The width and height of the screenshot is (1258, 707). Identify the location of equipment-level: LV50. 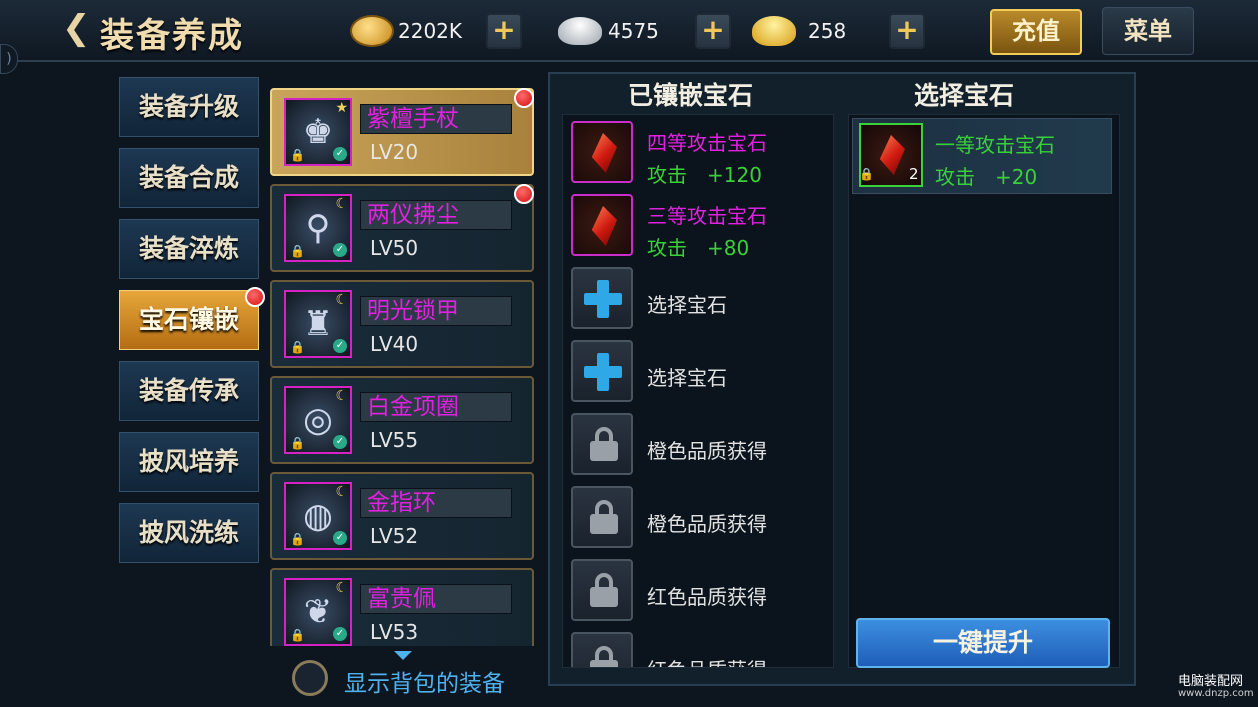
(394, 248).